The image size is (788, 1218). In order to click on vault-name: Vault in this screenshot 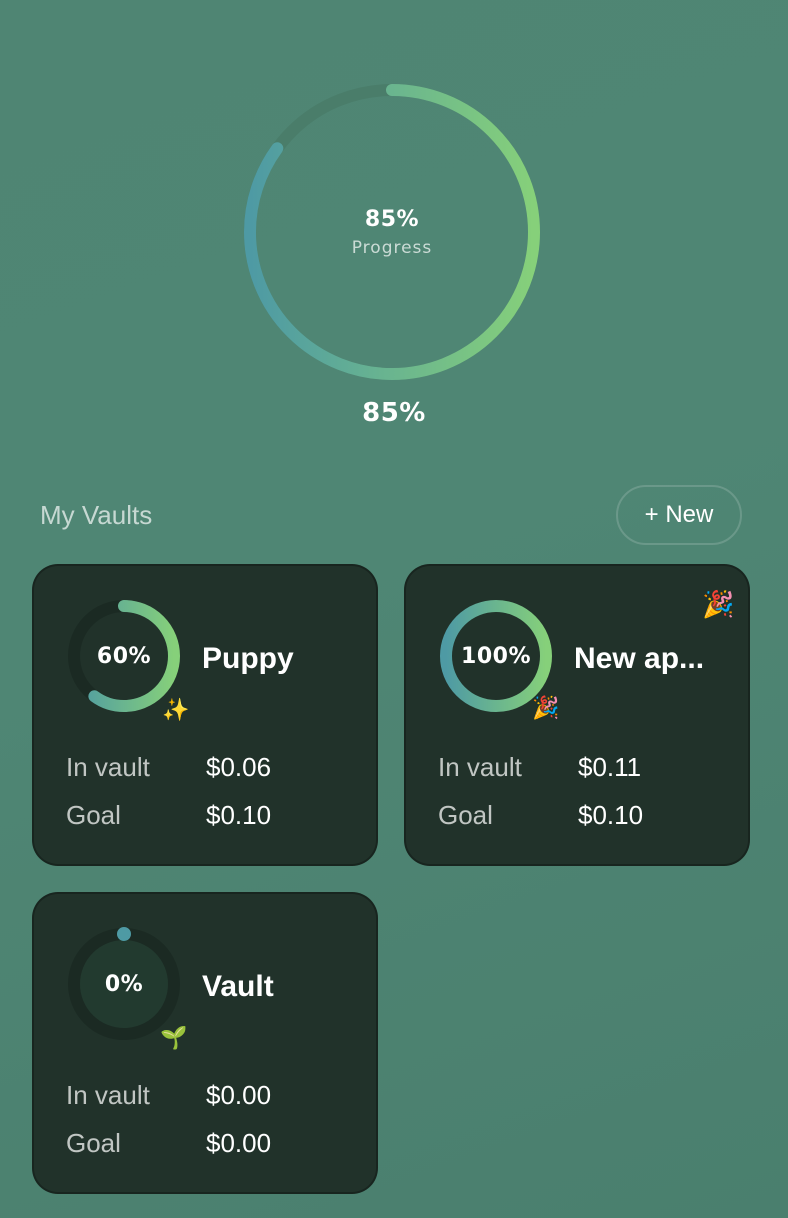, I will do `click(238, 986)`.